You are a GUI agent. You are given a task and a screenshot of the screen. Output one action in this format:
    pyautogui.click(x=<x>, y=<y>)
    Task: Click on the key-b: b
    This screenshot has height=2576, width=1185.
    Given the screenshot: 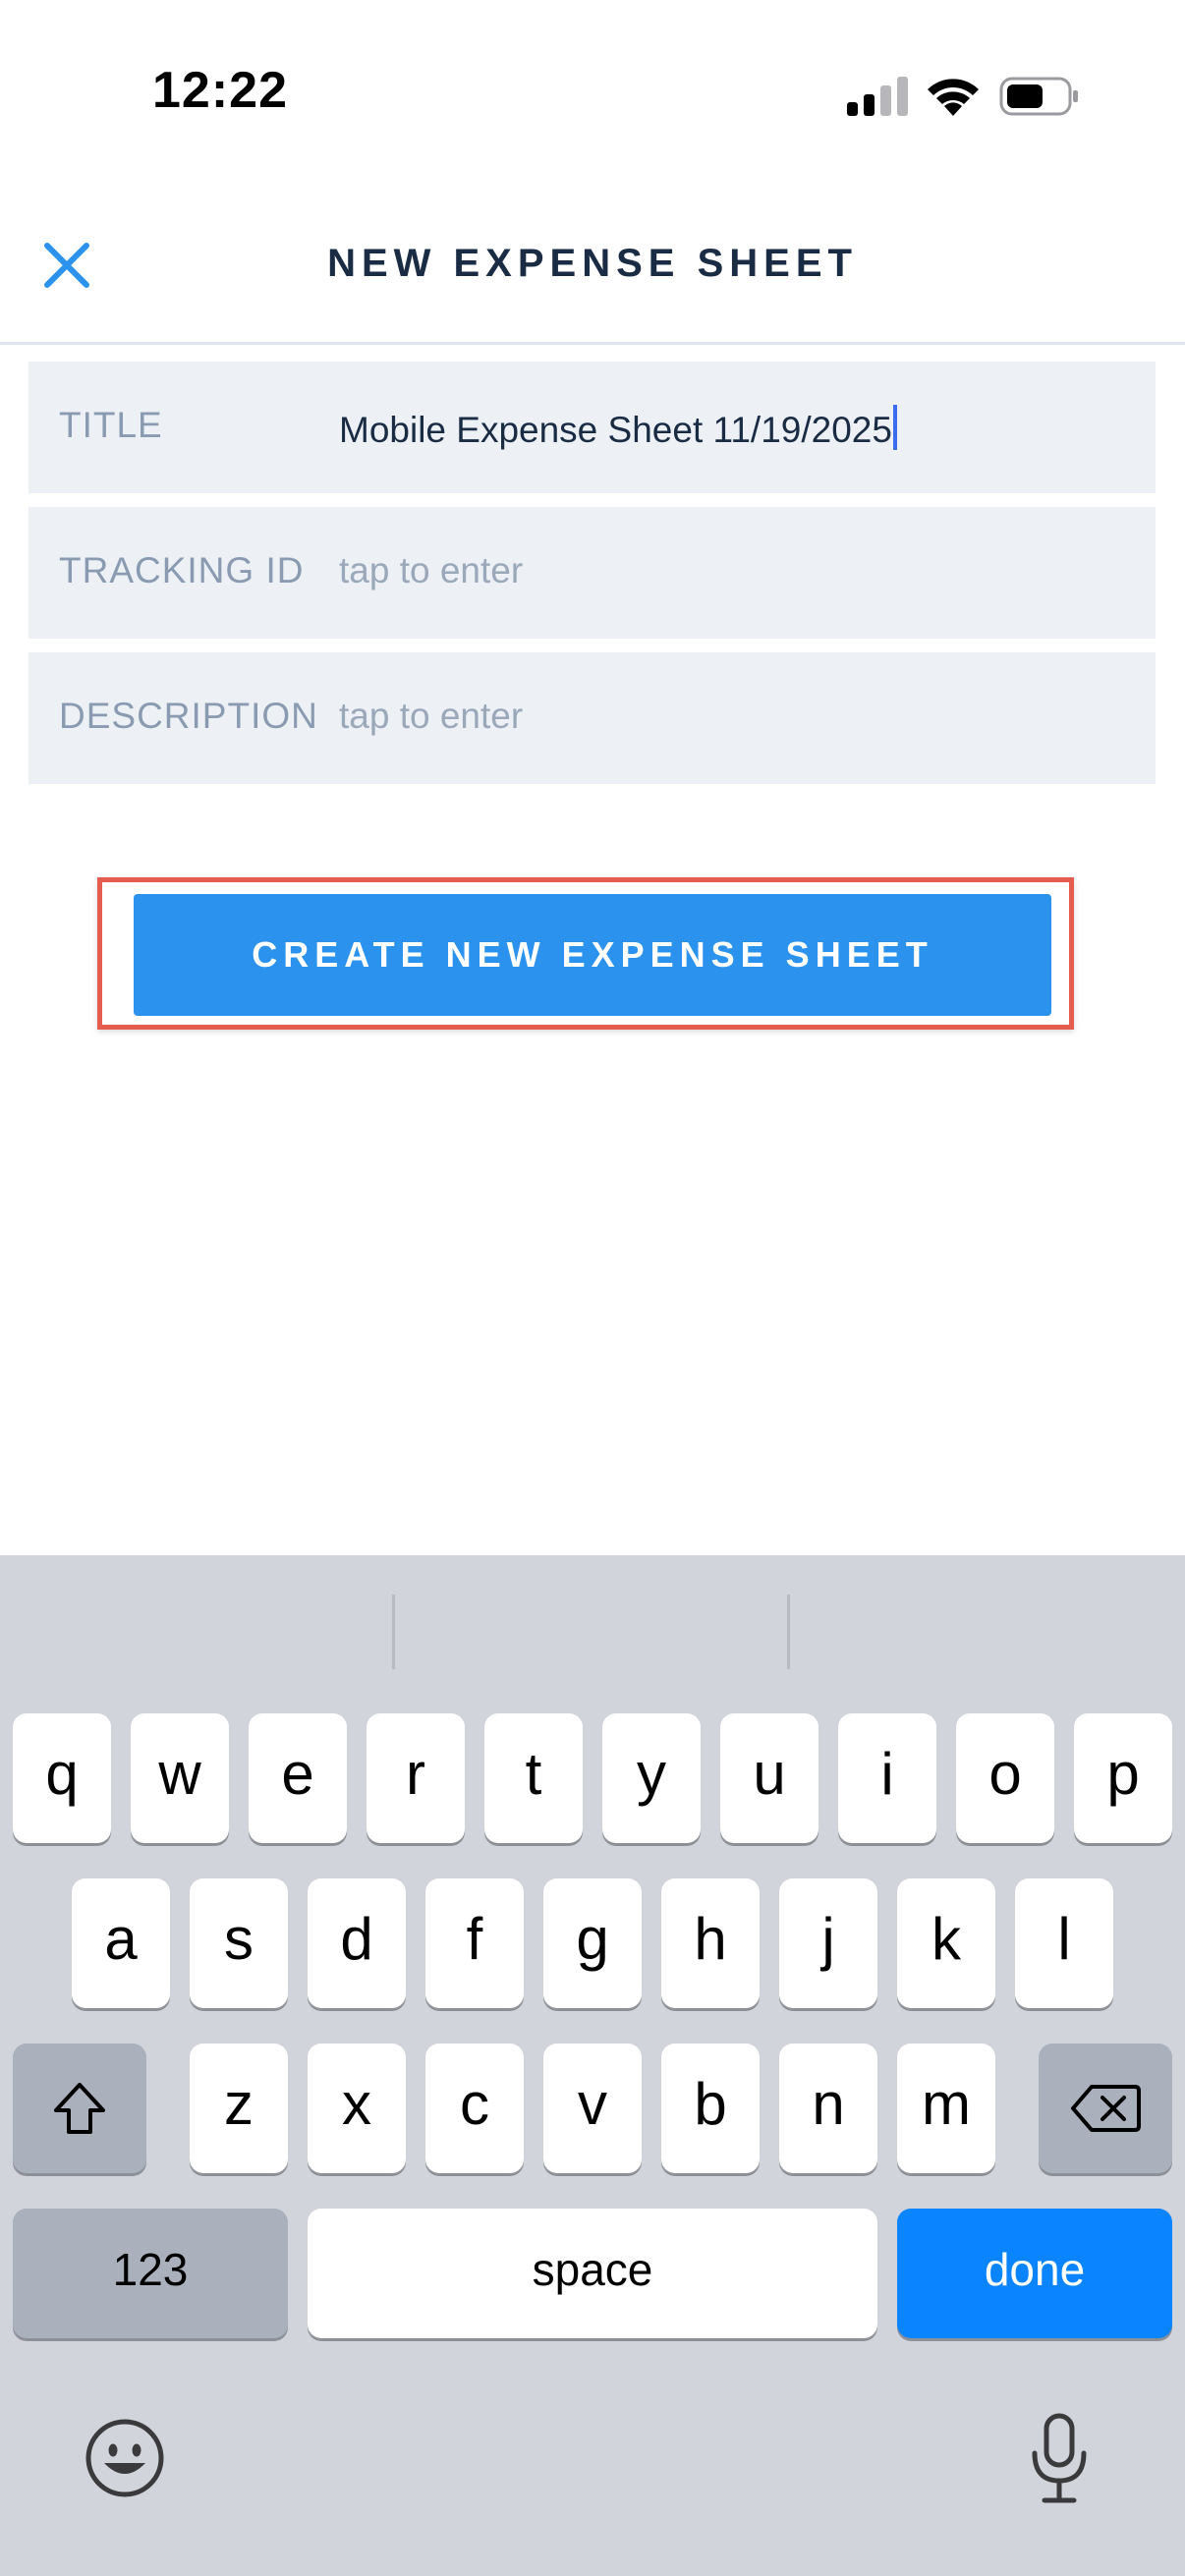 What is the action you would take?
    pyautogui.click(x=711, y=2108)
    